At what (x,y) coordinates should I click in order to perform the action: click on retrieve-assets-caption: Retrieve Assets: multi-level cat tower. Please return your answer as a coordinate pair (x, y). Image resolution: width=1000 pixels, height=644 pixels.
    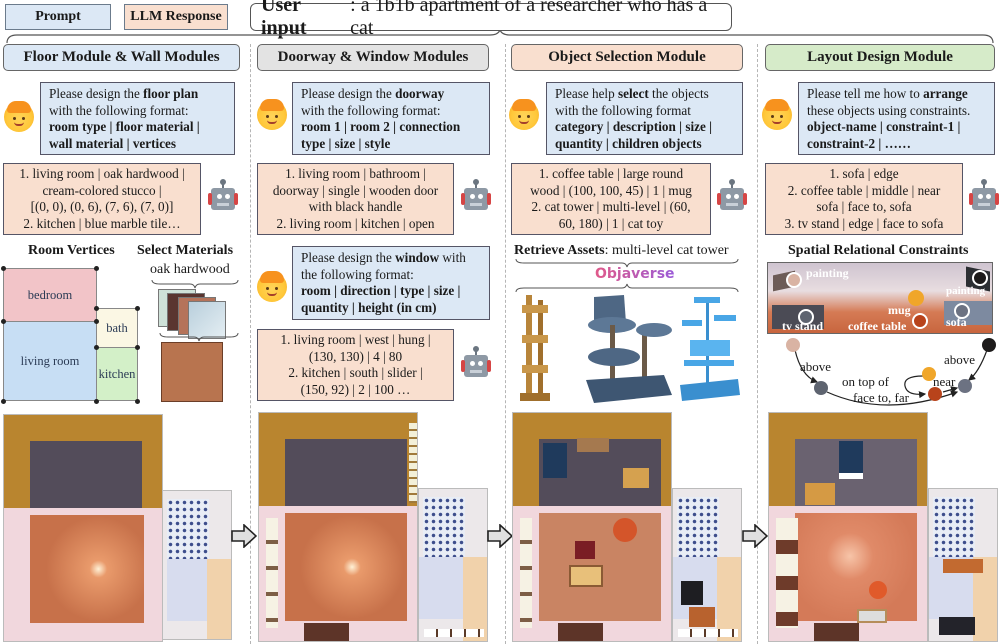
    Looking at the image, I should click on (621, 251).